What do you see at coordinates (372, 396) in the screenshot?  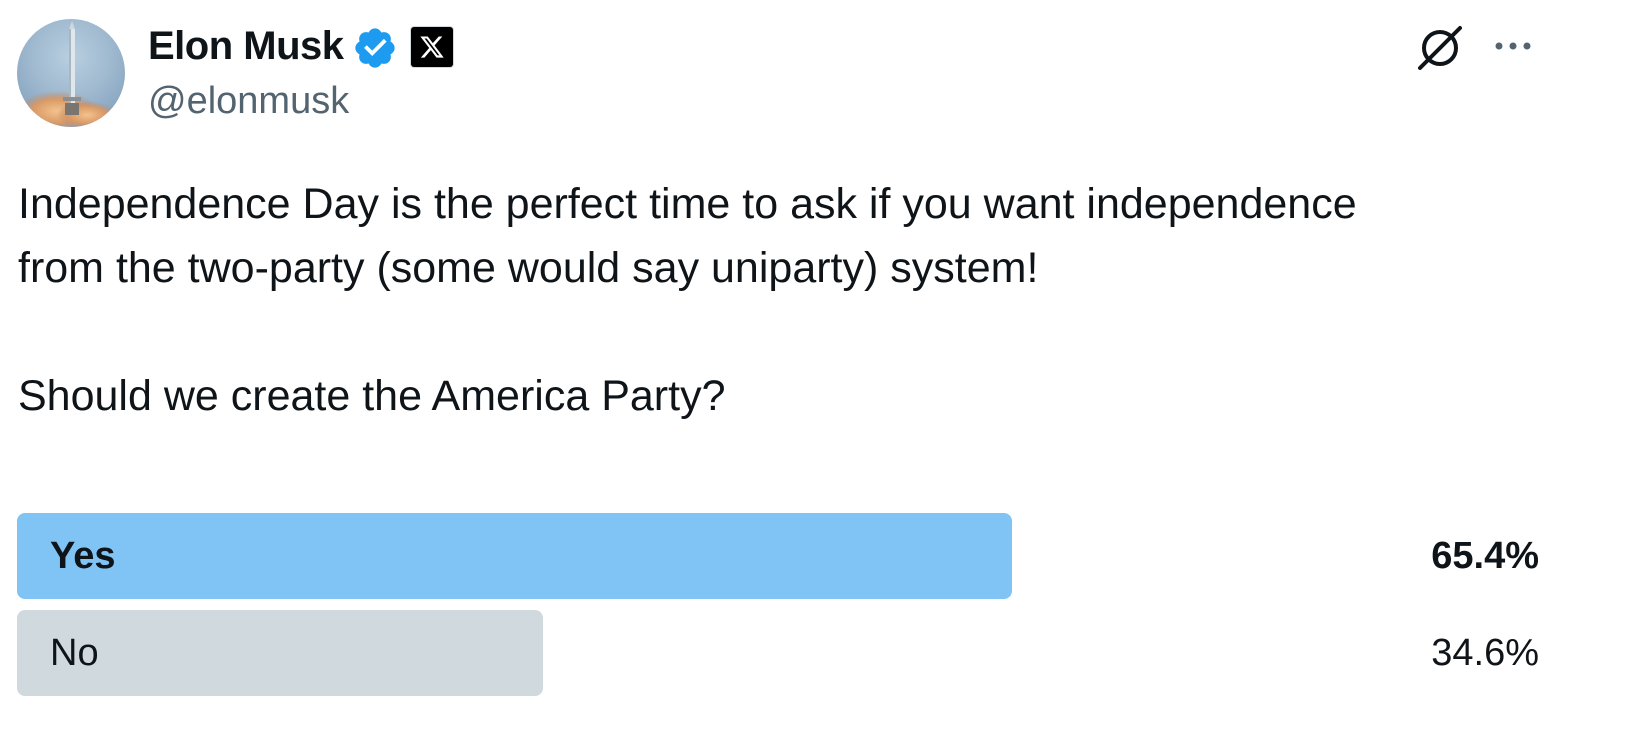 I see `tweet-text-line: Should we create the America Party?` at bounding box center [372, 396].